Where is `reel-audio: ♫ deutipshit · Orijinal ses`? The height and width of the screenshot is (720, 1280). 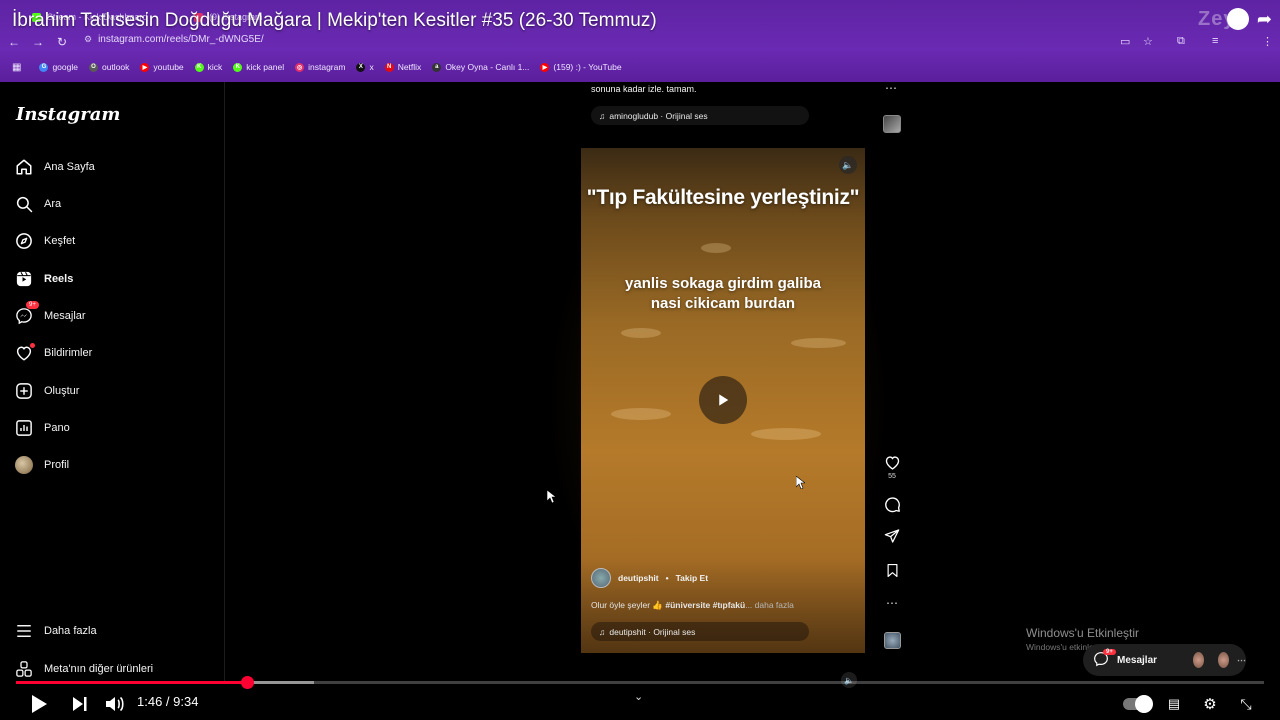
reel-audio: ♫ deutipshit · Orijinal ses is located at coordinates (700, 631).